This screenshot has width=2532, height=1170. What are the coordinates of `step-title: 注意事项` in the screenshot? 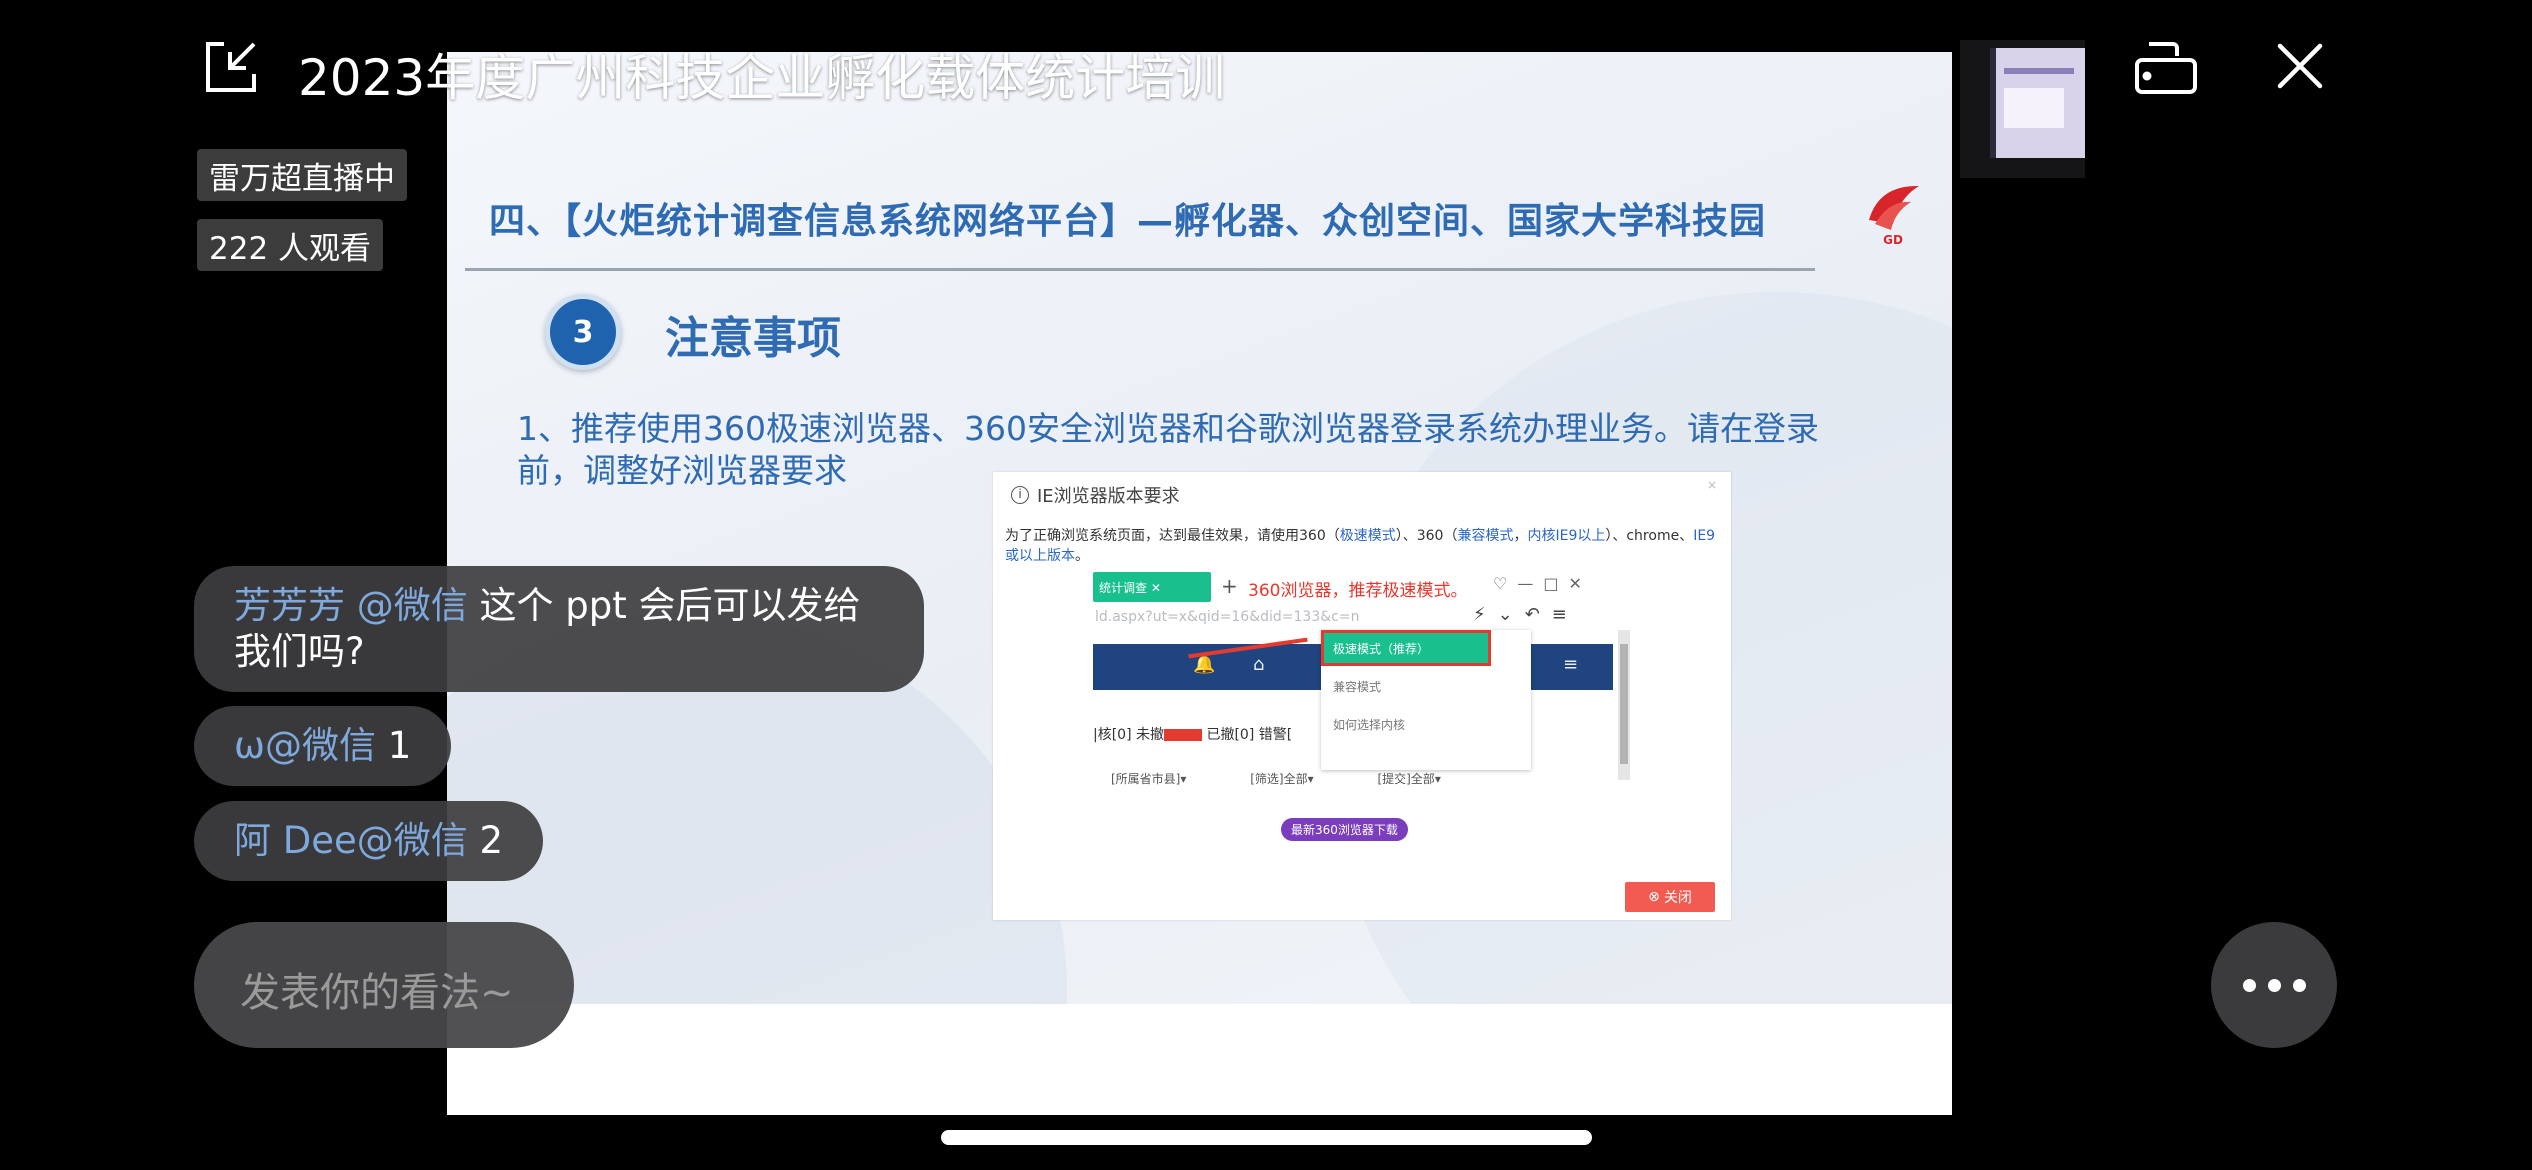 It's located at (753, 338).